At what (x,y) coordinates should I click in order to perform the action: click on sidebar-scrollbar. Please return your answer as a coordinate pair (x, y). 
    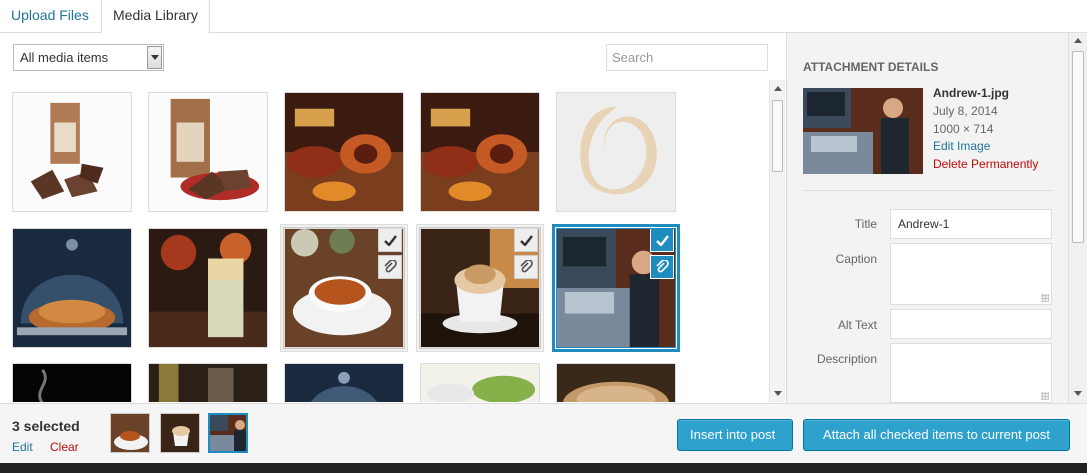
    Looking at the image, I should click on (1077, 218).